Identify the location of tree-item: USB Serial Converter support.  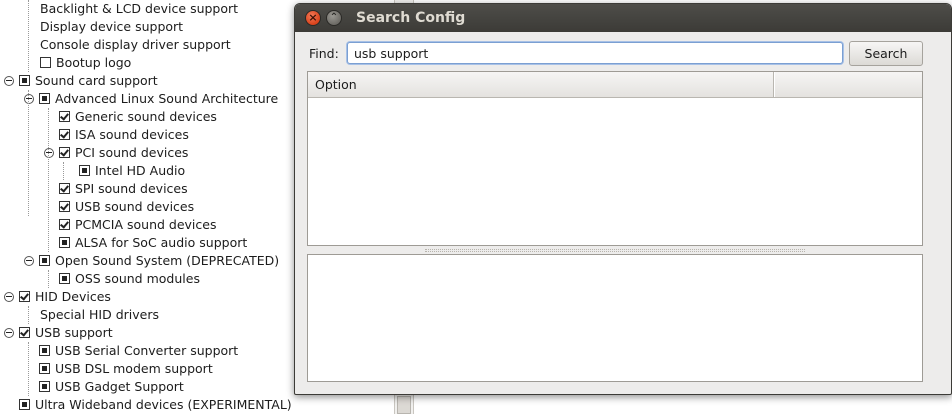
(138, 351).